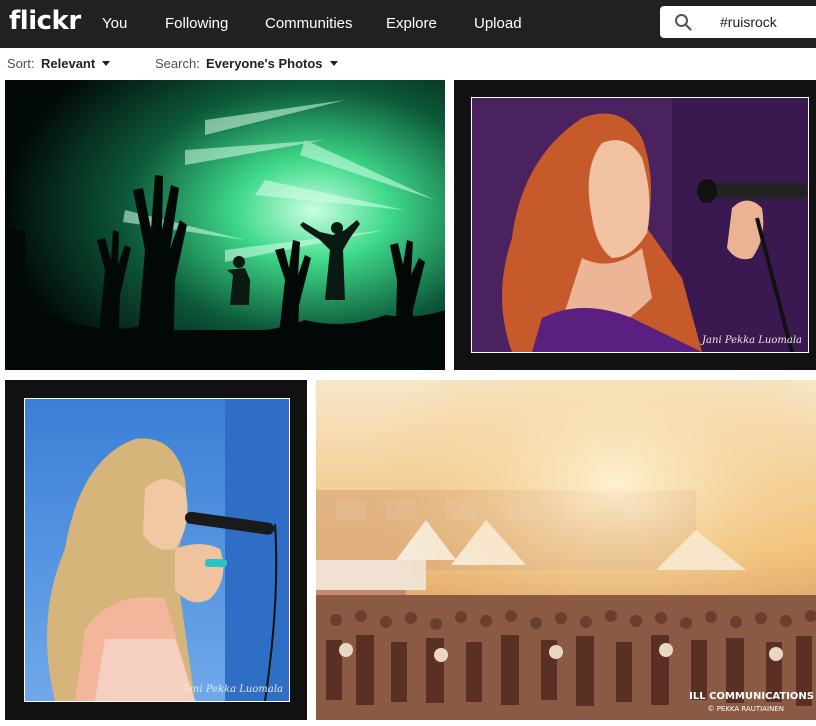 Image resolution: width=816 pixels, height=726 pixels. I want to click on sort-dropdown: Relevant, so click(76, 63).